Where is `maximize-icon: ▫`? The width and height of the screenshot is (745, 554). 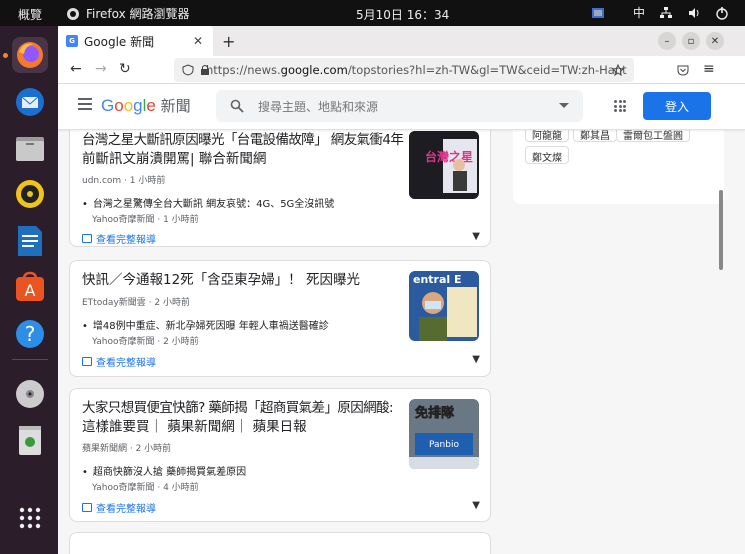 maximize-icon: ▫ is located at coordinates (691, 41).